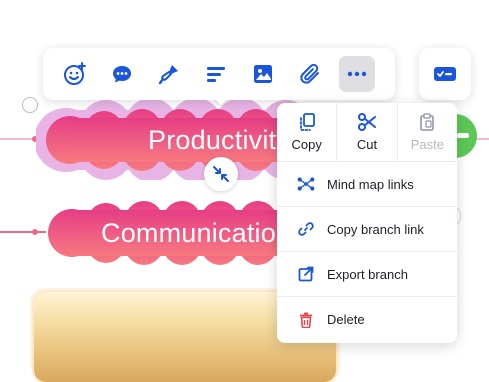 The image size is (489, 382). I want to click on scissors-icon, so click(366, 122).